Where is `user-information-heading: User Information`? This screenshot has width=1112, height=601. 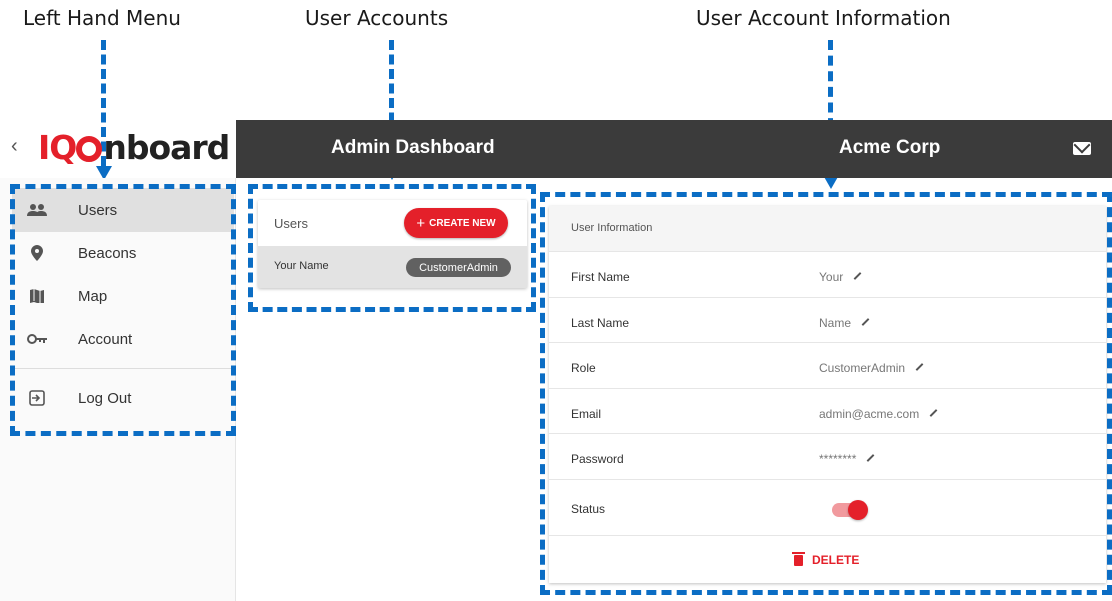 user-information-heading: User Information is located at coordinates (612, 228).